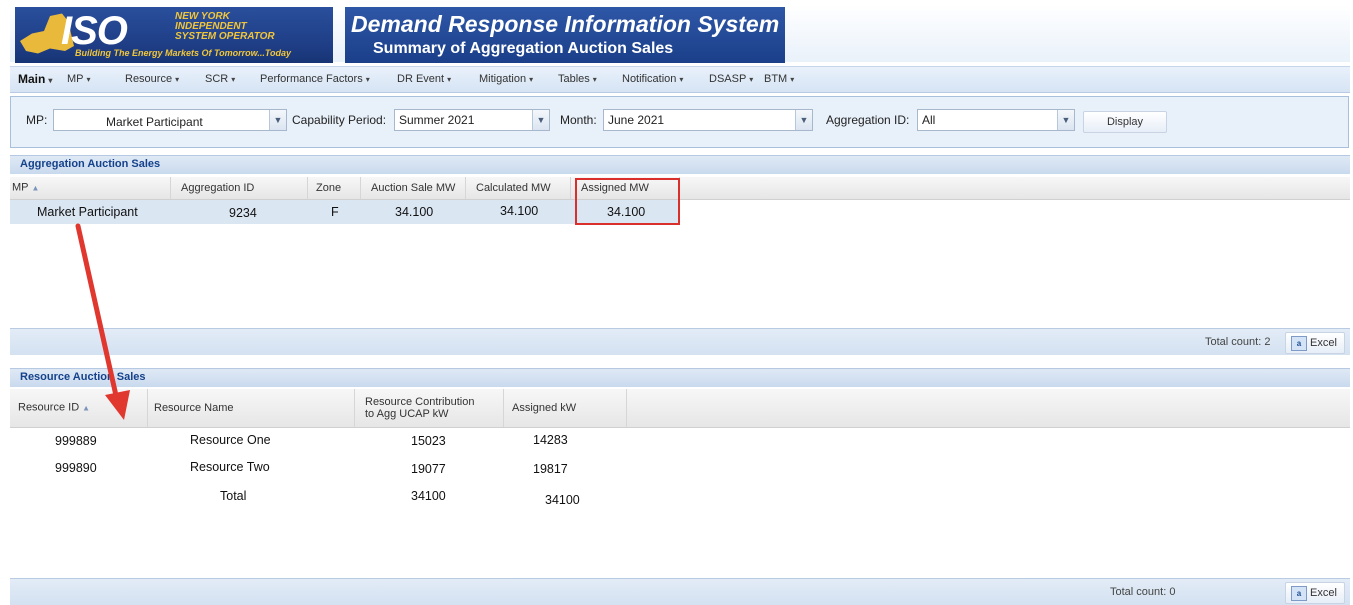 The height and width of the screenshot is (605, 1353). I want to click on month-label: Month:, so click(578, 120).